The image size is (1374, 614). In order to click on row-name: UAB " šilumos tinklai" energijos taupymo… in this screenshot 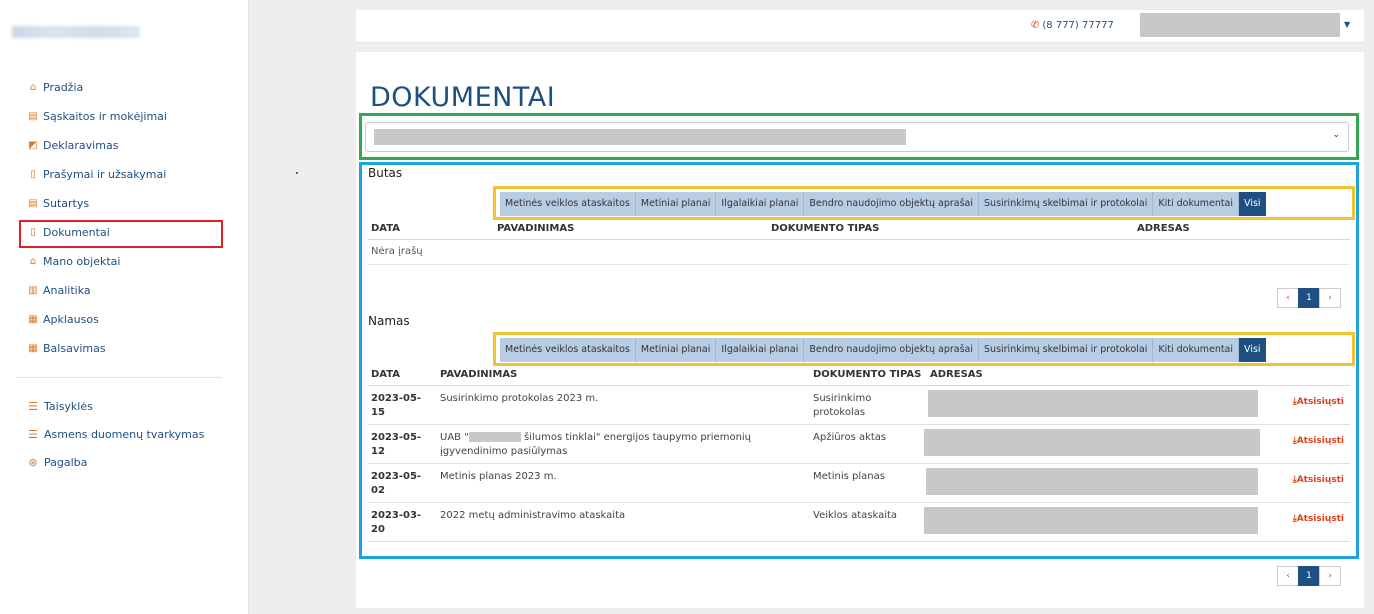, I will do `click(620, 445)`.